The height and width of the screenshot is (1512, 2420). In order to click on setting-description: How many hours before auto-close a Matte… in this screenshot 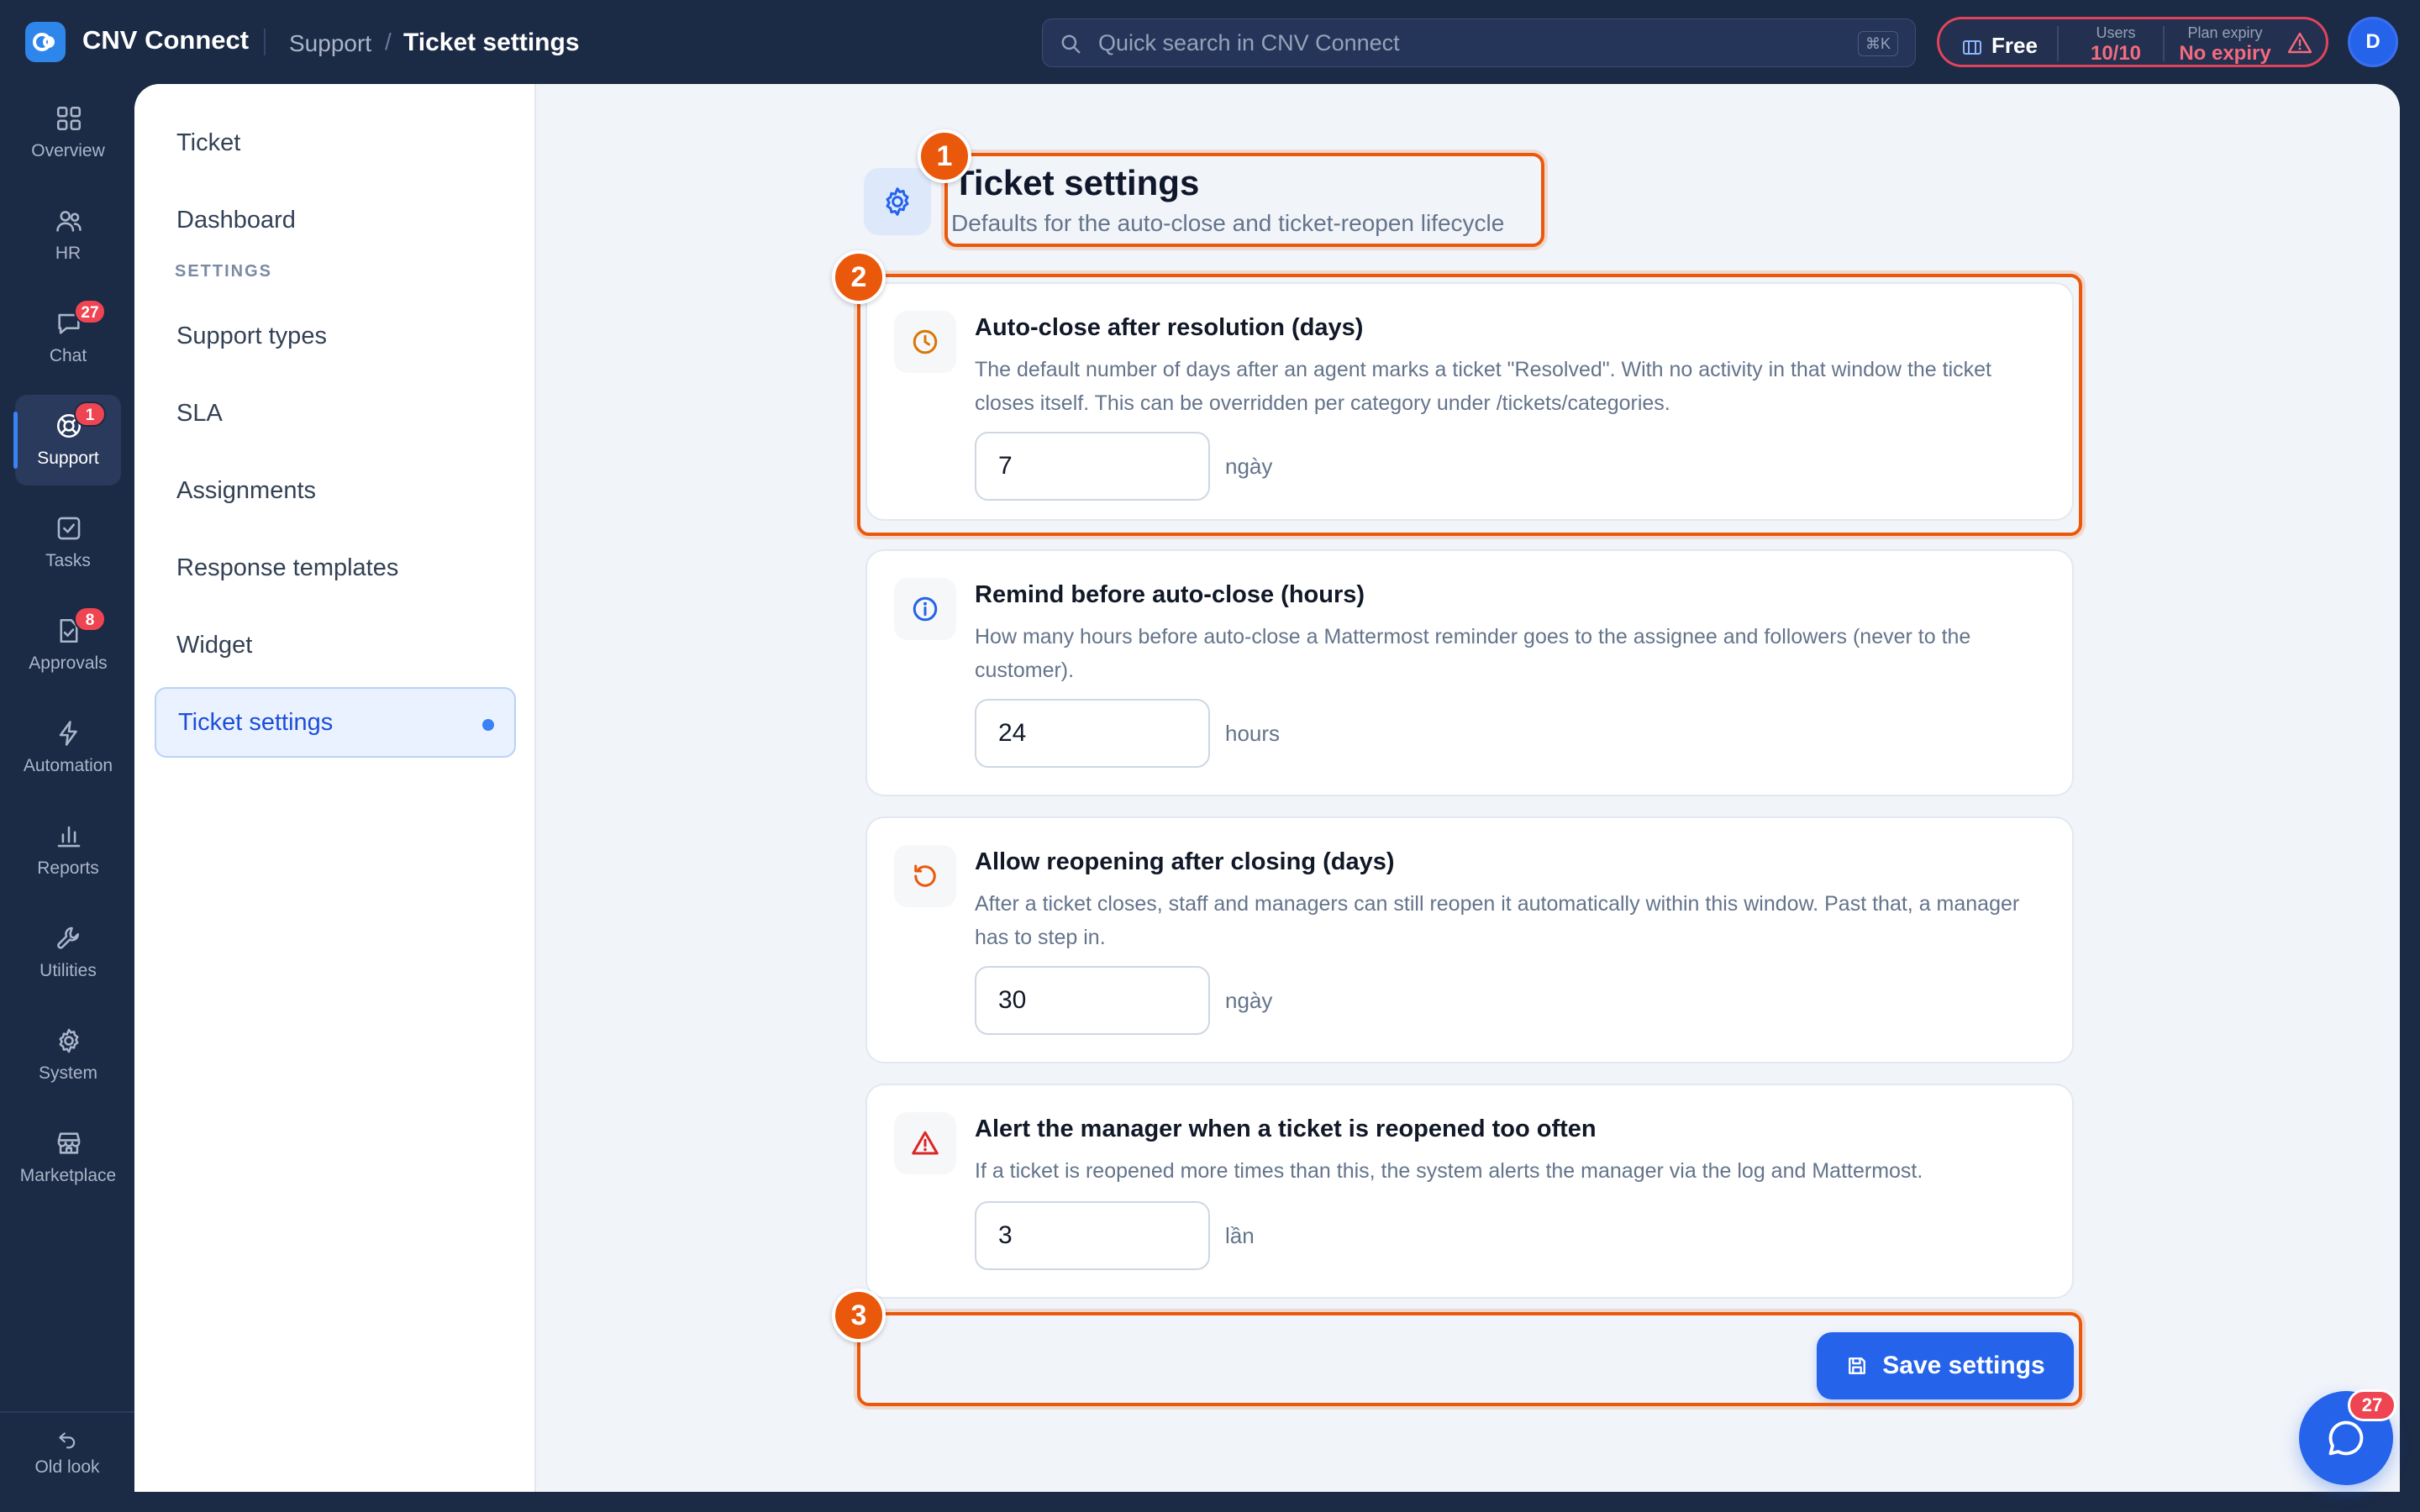, I will do `click(1473, 653)`.